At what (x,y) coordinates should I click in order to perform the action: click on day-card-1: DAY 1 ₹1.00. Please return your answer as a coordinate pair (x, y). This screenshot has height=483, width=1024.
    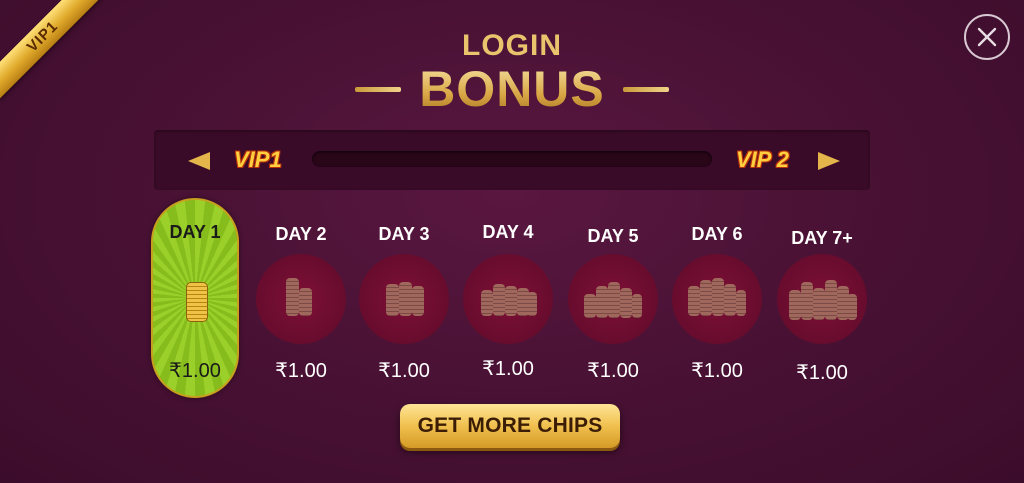
    Looking at the image, I should click on (195, 298).